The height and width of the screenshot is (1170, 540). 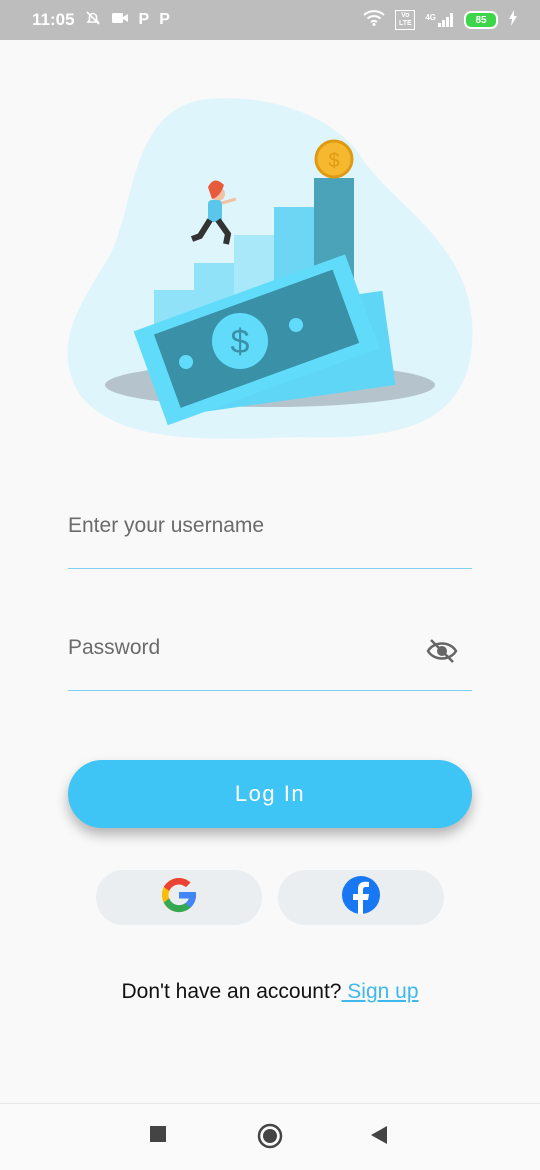 What do you see at coordinates (53, 19) in the screenshot?
I see `status-time: 11:05` at bounding box center [53, 19].